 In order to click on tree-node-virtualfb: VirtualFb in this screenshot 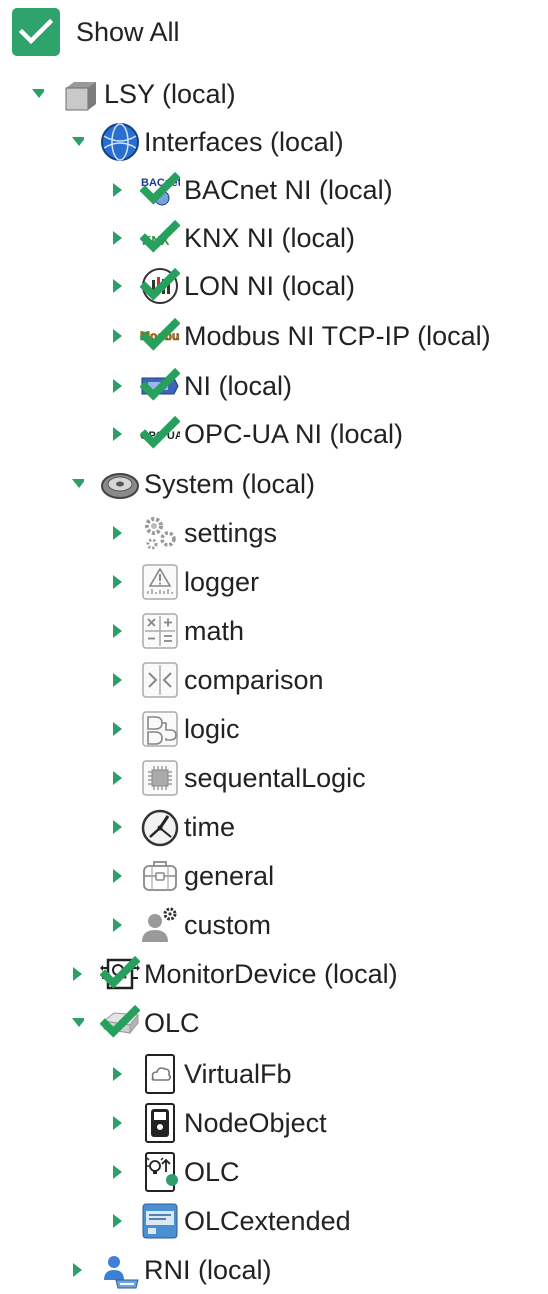, I will do `click(202, 1074)`.